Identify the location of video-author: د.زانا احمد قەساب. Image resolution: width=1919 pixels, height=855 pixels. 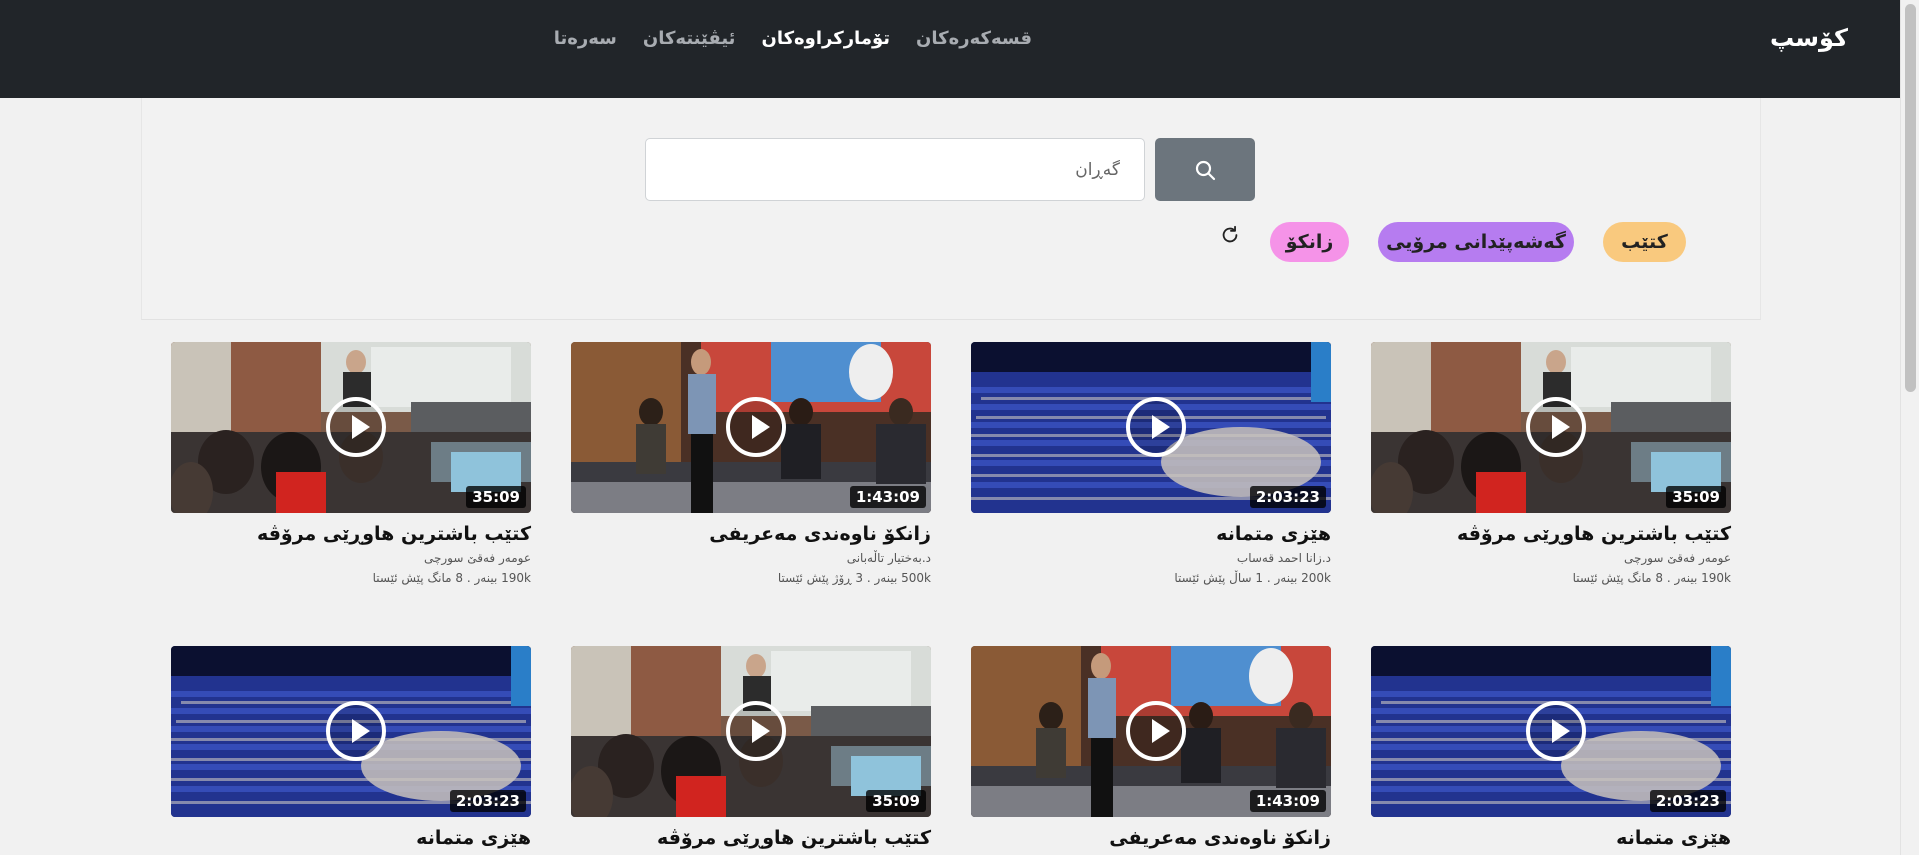
(1283, 558).